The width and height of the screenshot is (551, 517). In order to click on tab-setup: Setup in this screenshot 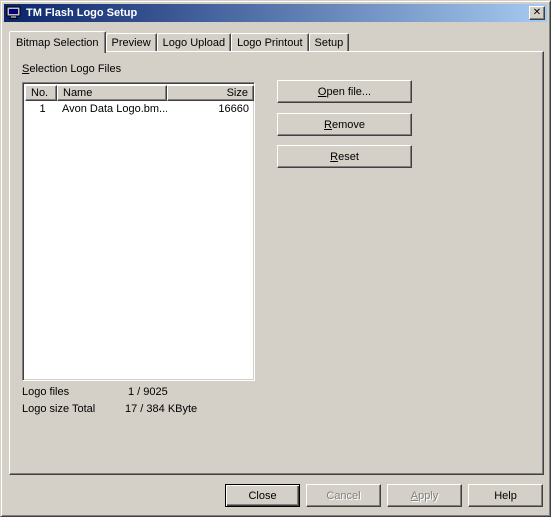, I will do `click(329, 42)`.